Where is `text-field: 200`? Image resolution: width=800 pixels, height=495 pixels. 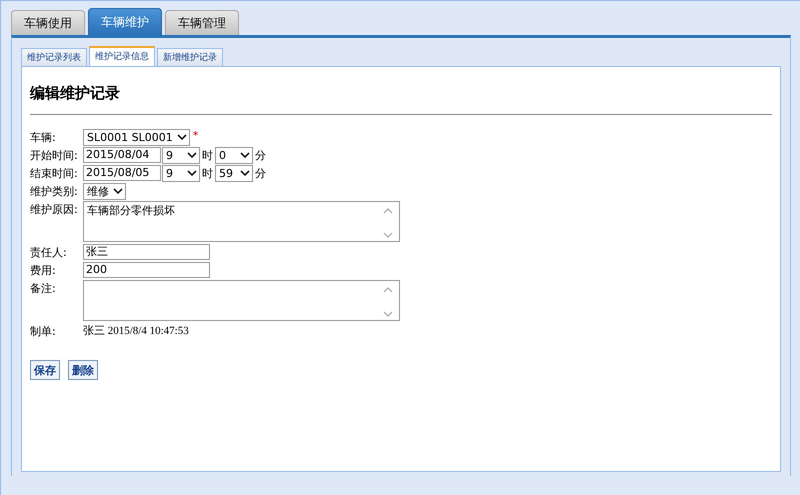
text-field: 200 is located at coordinates (146, 270).